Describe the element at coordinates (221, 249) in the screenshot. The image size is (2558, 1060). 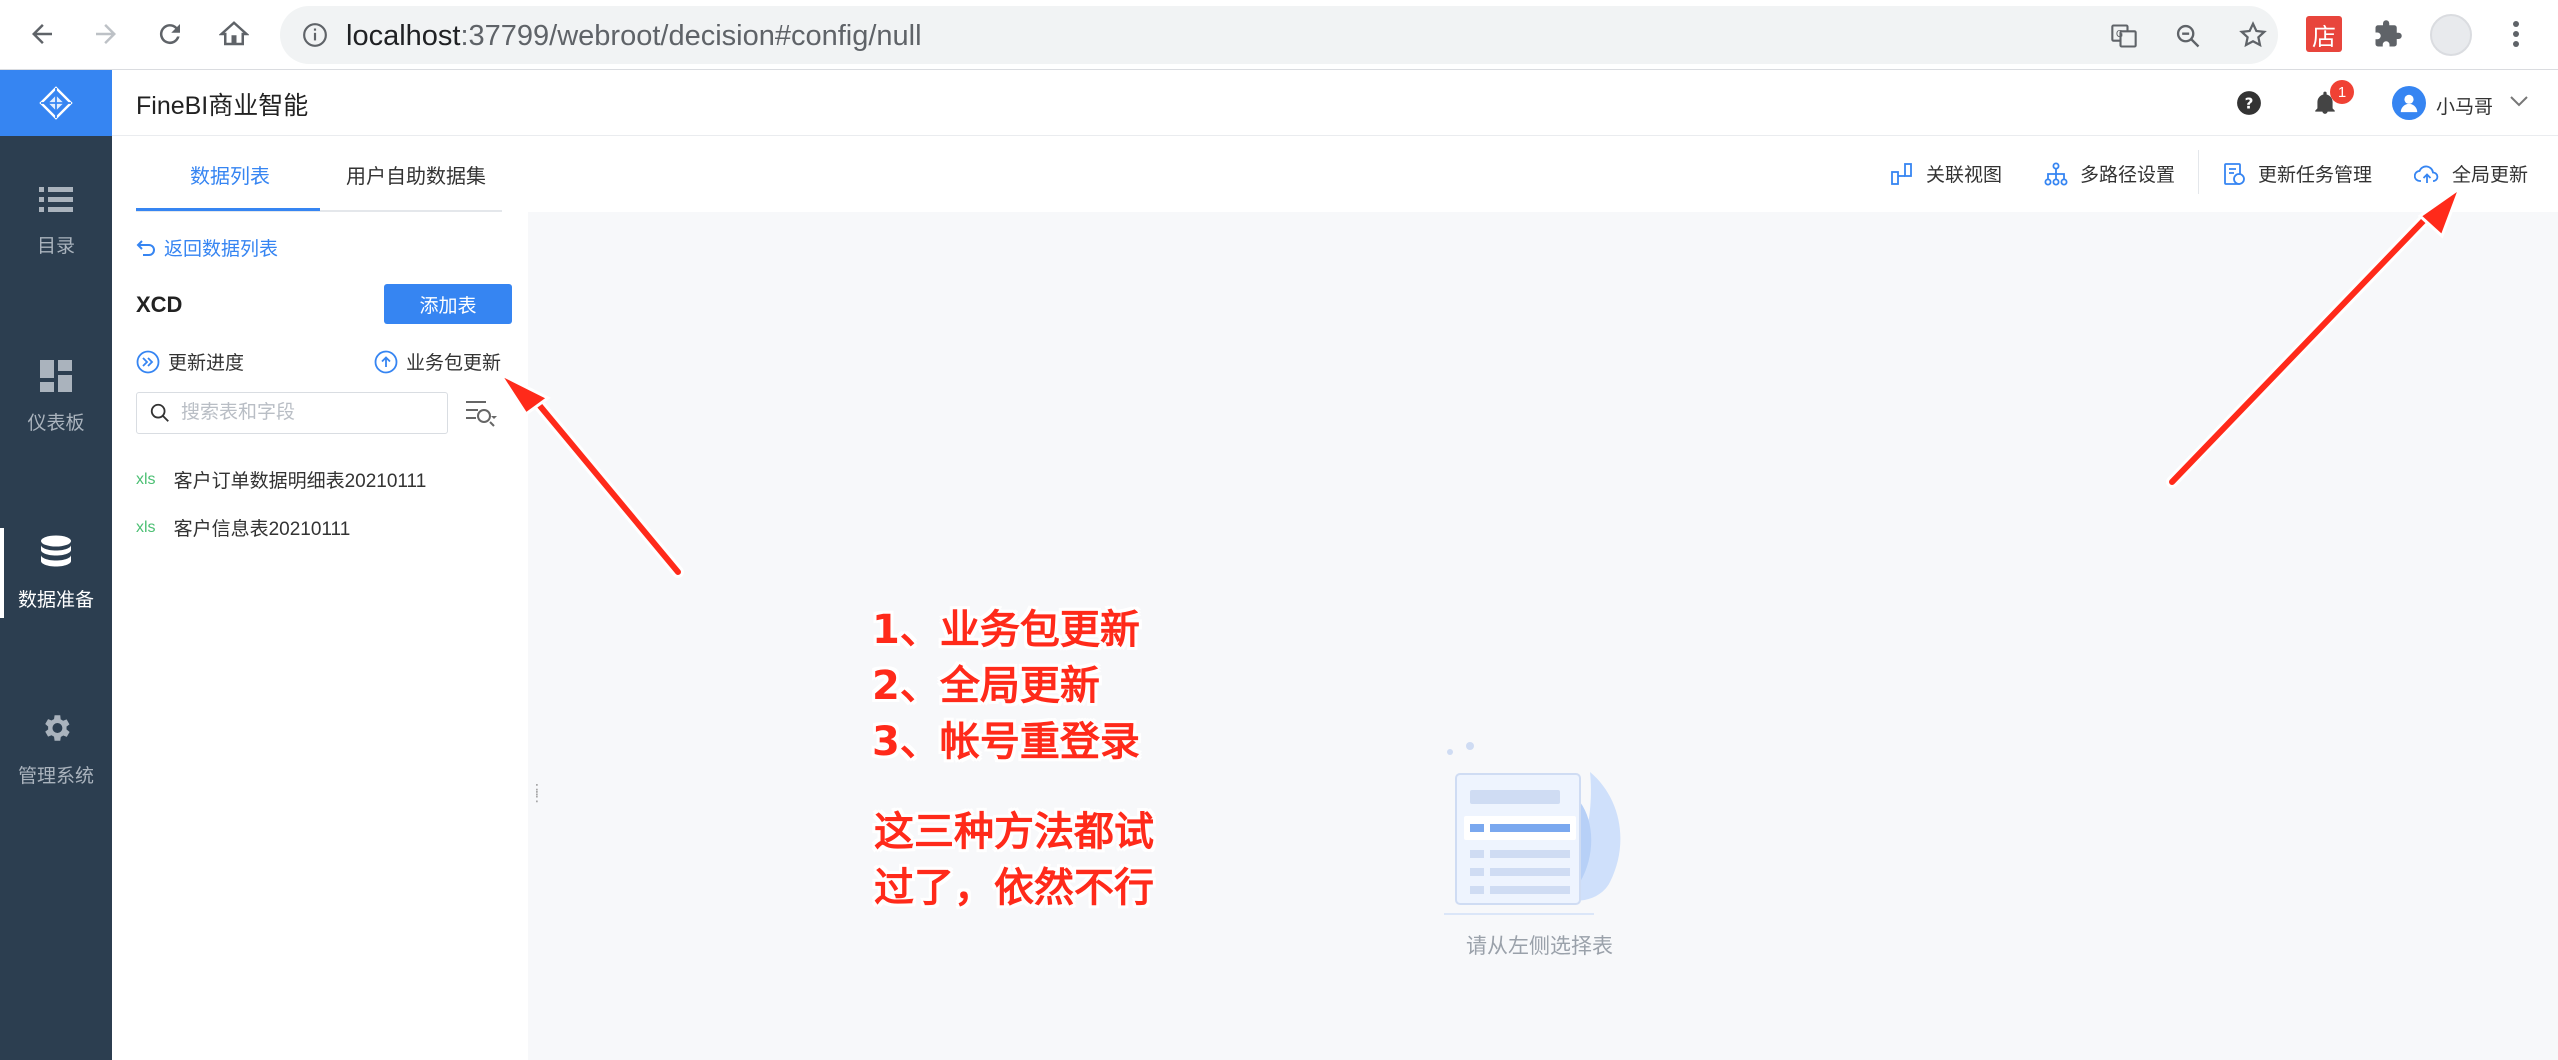
I see `back-link-label: 返回数据列表` at that location.